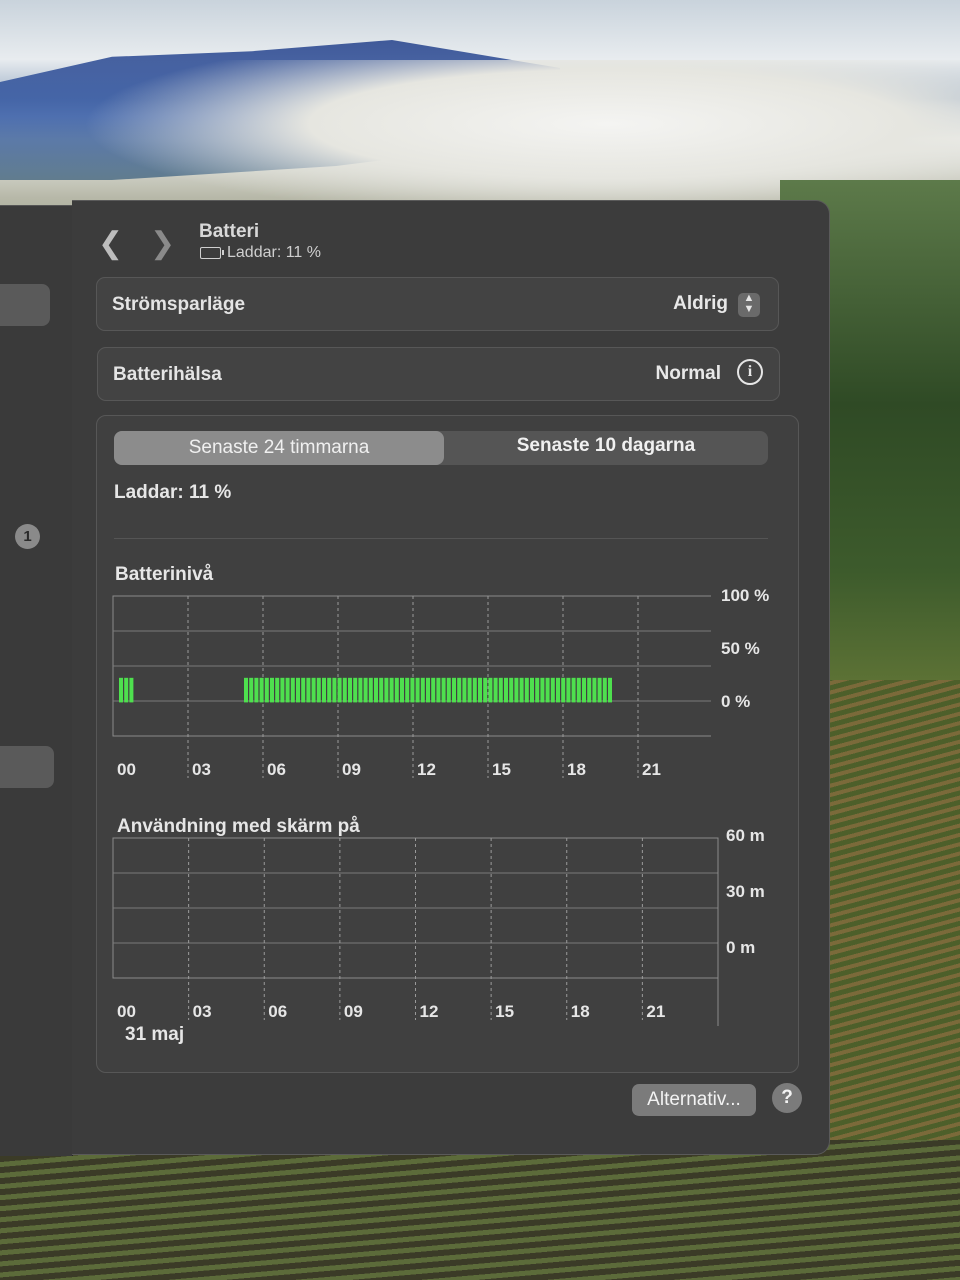 This screenshot has height=1280, width=960. What do you see at coordinates (749, 305) in the screenshot?
I see `updown-chevron-icon: ▲ ▼` at bounding box center [749, 305].